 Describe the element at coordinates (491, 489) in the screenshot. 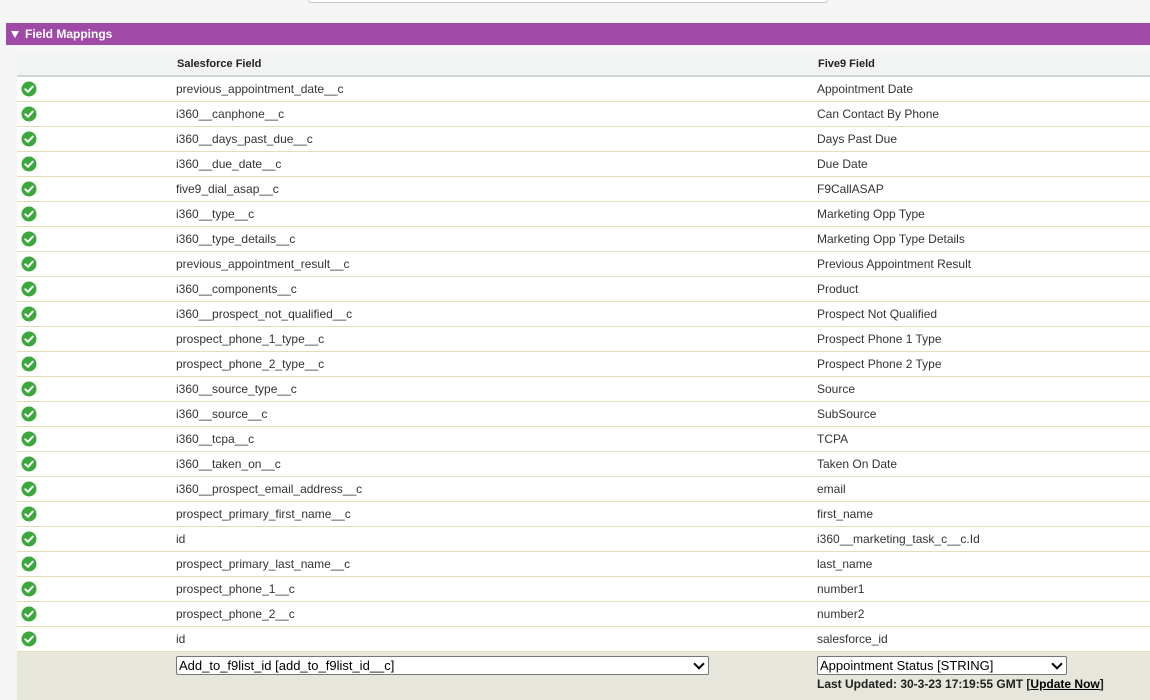

I see `salesforce-field-cell: i360__prospect_email_address__c` at that location.